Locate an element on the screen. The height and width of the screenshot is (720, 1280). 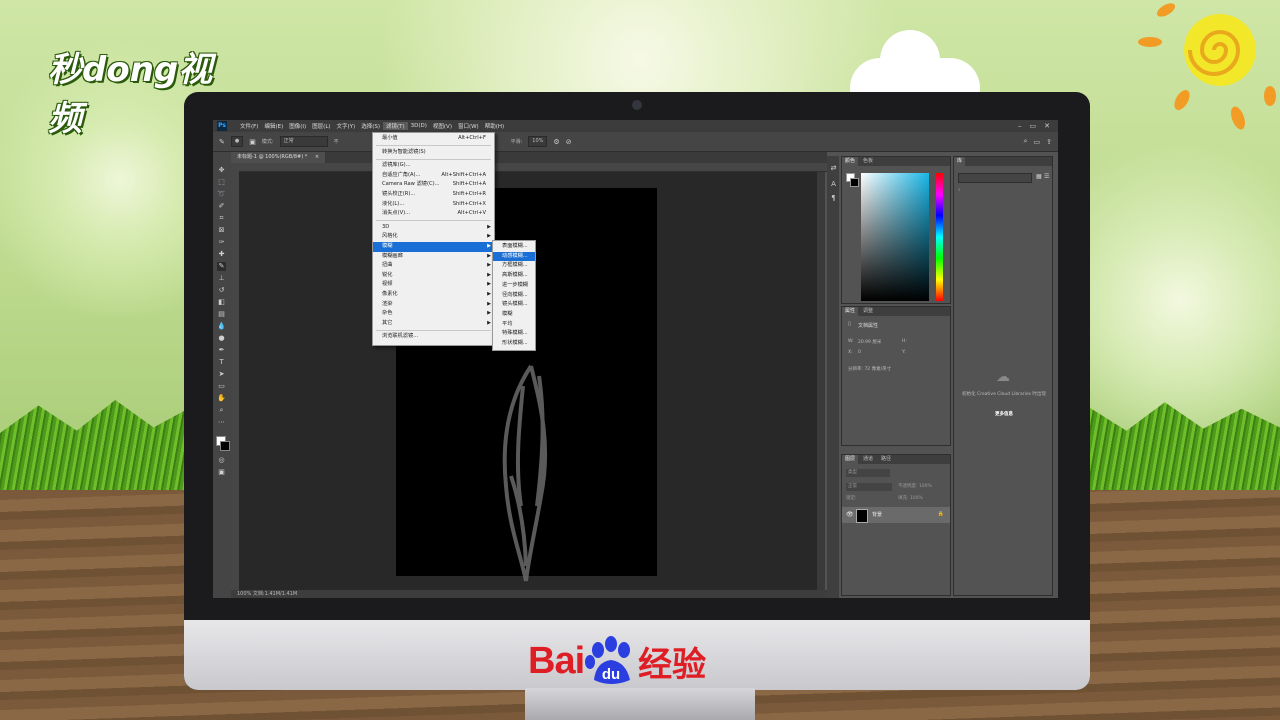
more-info-link: 更多信息 is located at coordinates (1004, 414).